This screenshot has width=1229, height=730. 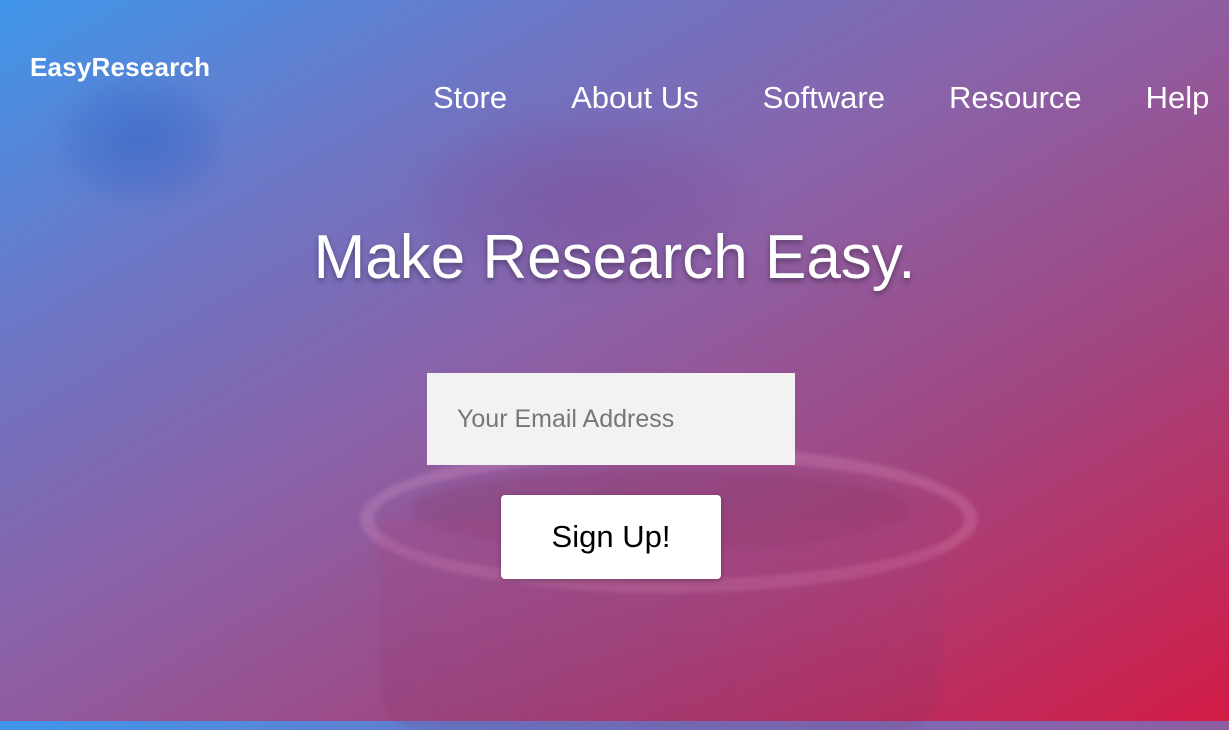 What do you see at coordinates (120, 67) in the screenshot?
I see `brand-logo: EasyResearch` at bounding box center [120, 67].